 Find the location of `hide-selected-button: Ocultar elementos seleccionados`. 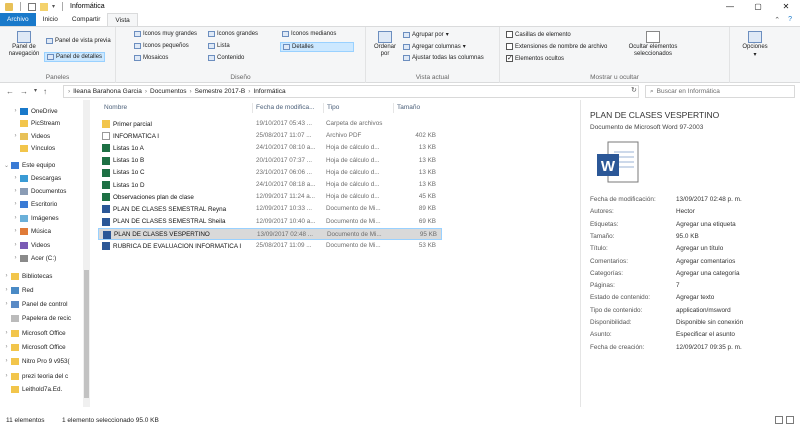

hide-selected-button: Ocultar elementos seleccionados is located at coordinates (653, 44).